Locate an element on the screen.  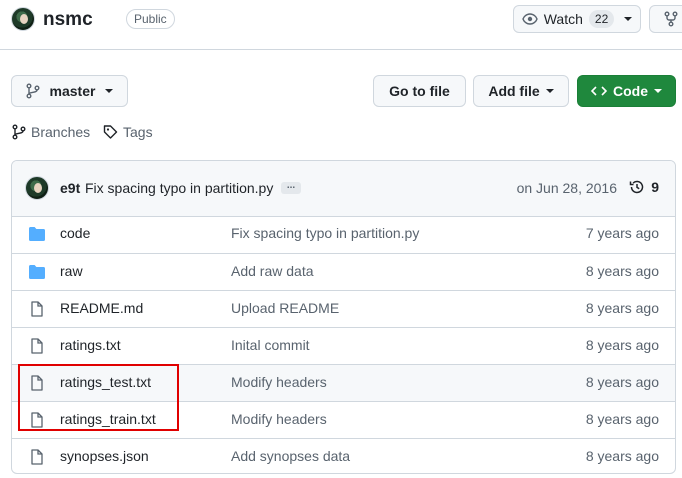
code-label: Code is located at coordinates (630, 91).